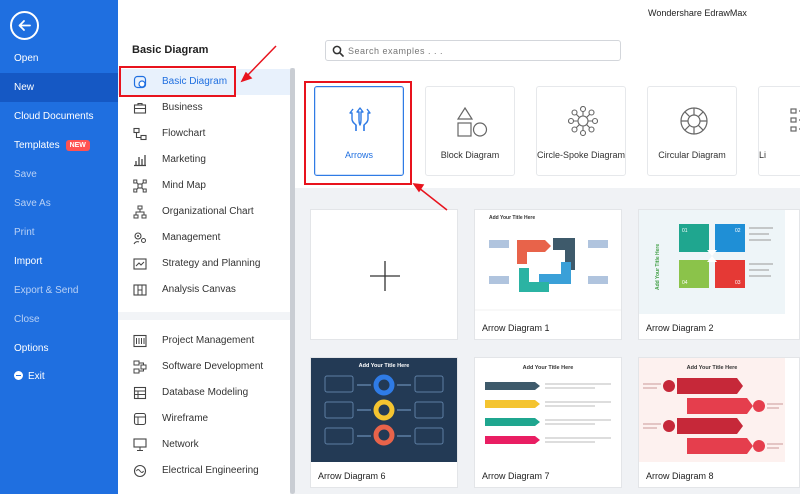 The width and height of the screenshot is (800, 494). Describe the element at coordinates (344, 128) in the screenshot. I see `annotation-arrows-layer` at that location.